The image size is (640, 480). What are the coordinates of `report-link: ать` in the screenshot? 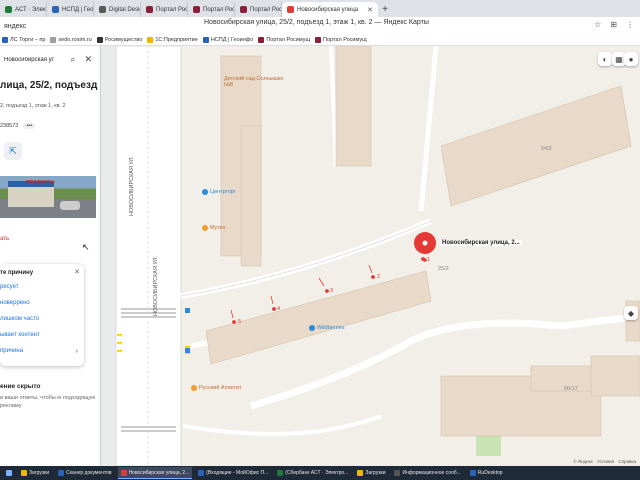 It's located at (4, 239).